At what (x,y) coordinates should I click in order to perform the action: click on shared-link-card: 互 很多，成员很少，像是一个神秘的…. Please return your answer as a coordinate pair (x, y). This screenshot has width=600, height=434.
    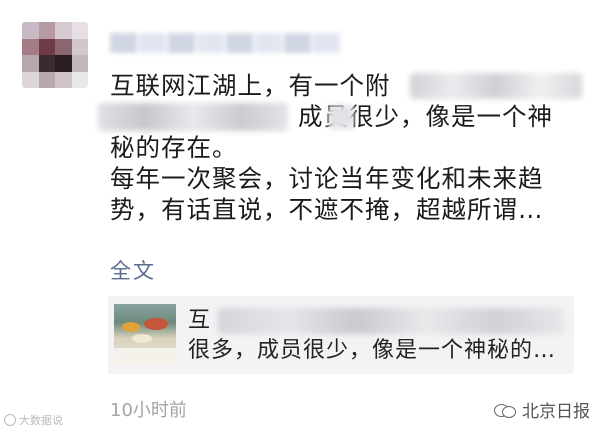
    Looking at the image, I should click on (341, 335).